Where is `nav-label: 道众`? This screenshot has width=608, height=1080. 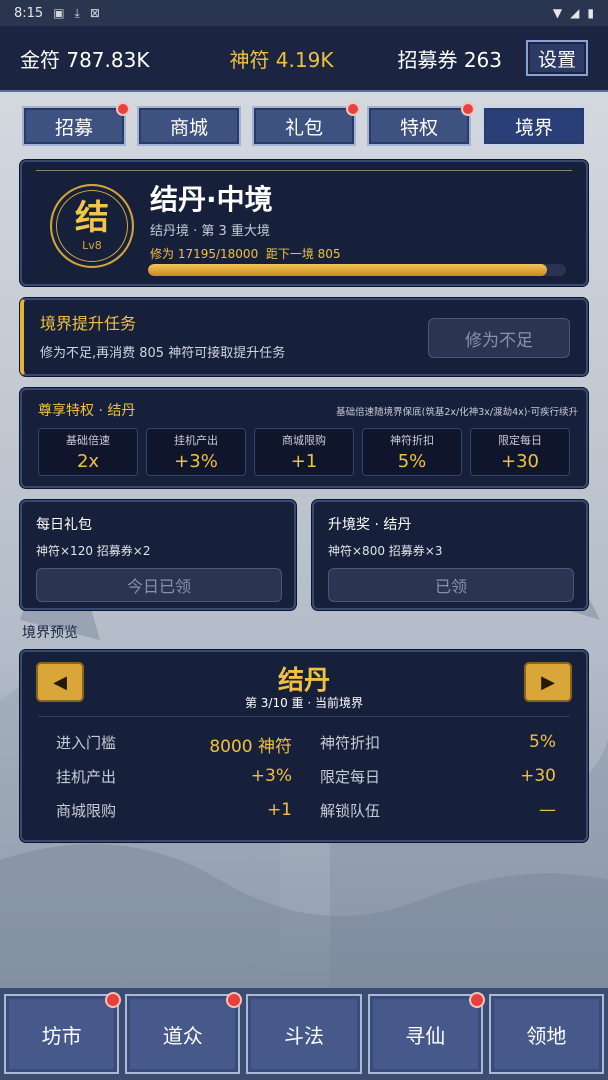 nav-label: 道众 is located at coordinates (182, 1035).